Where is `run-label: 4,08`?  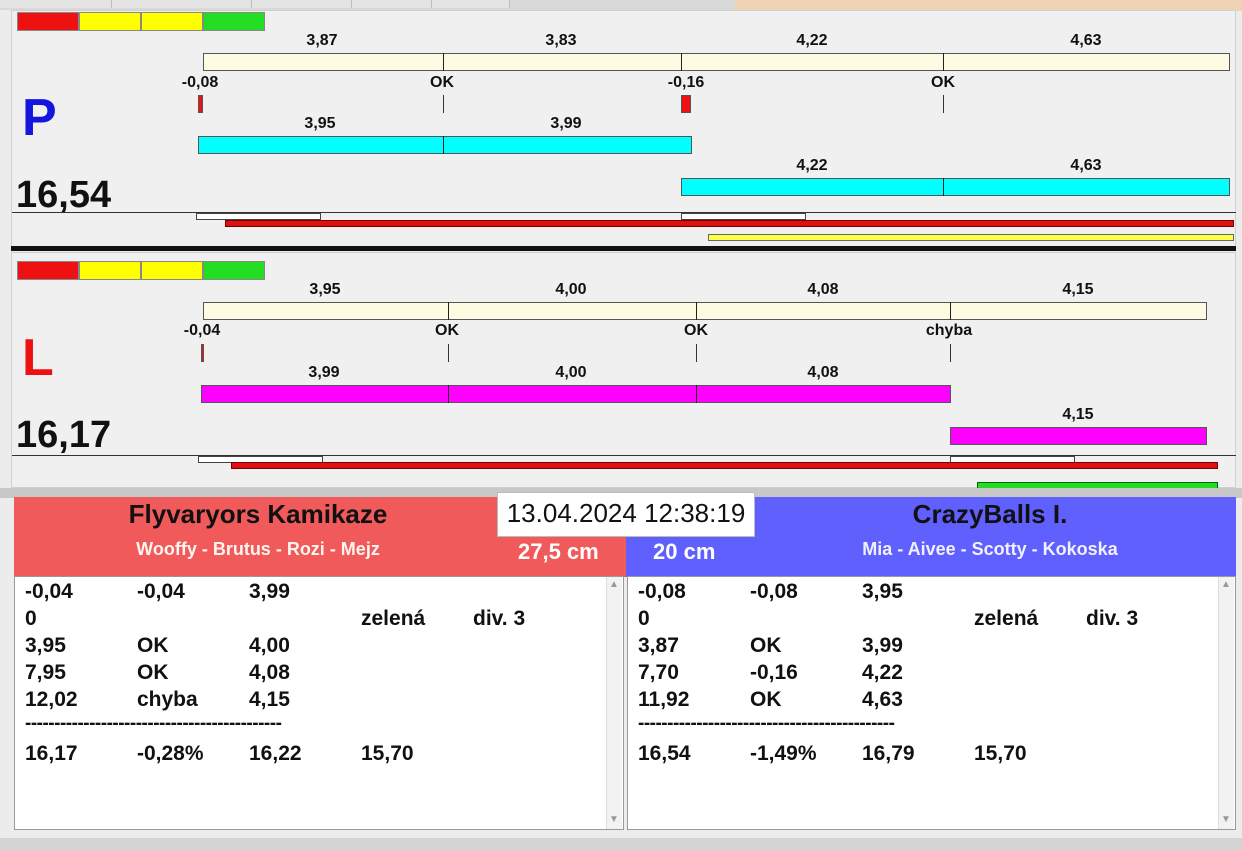
run-label: 4,08 is located at coordinates (823, 372).